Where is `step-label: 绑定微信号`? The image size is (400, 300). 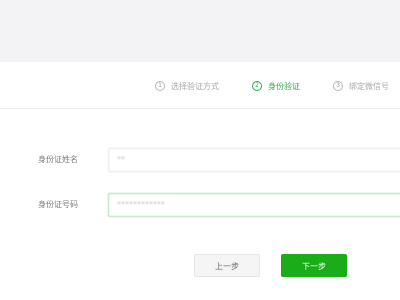 step-label: 绑定微信号 is located at coordinates (369, 86).